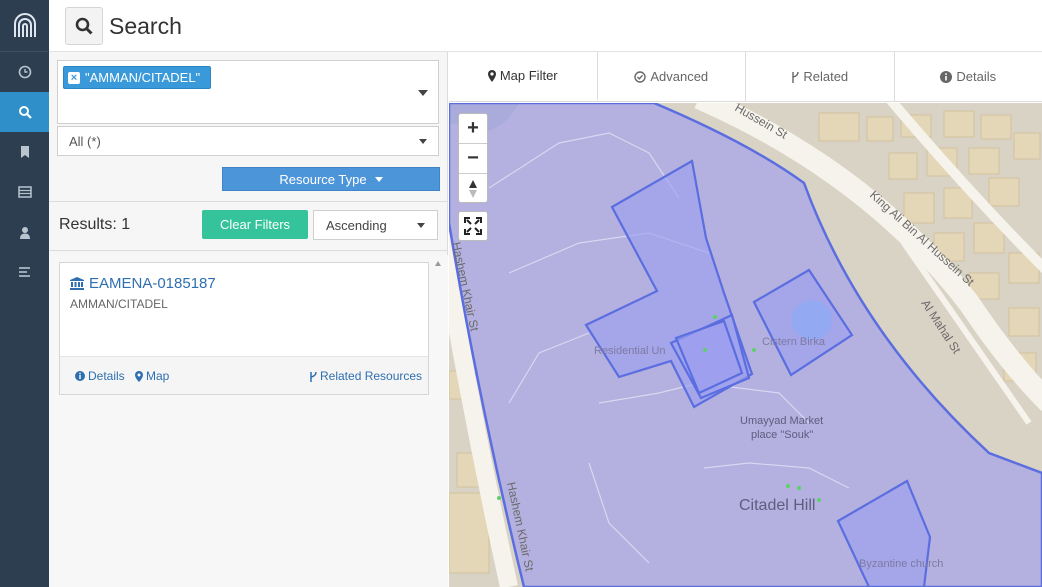  Describe the element at coordinates (24, 192) in the screenshot. I see `nav-list-icon` at that location.